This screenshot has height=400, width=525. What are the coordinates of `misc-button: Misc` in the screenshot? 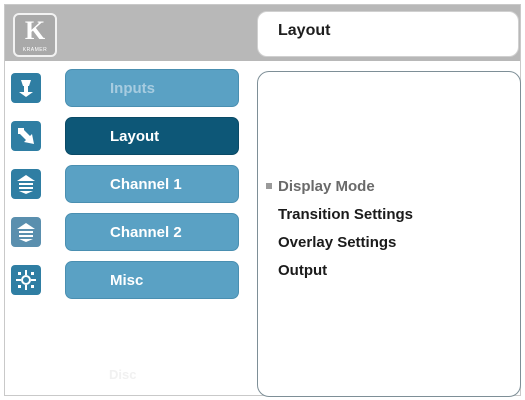 It's located at (152, 280).